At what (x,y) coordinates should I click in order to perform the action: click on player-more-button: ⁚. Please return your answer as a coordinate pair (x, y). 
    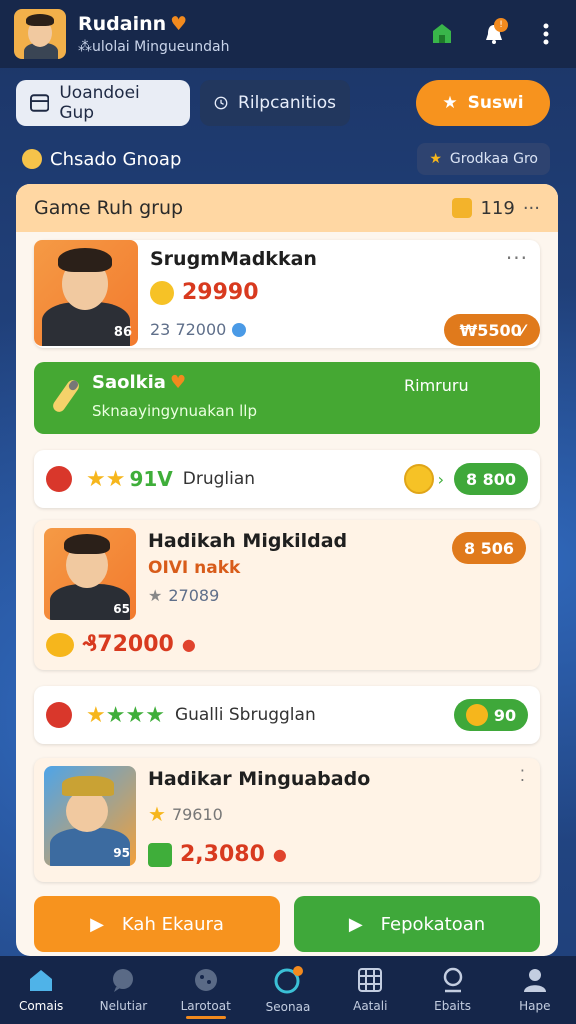
    Looking at the image, I should click on (523, 775).